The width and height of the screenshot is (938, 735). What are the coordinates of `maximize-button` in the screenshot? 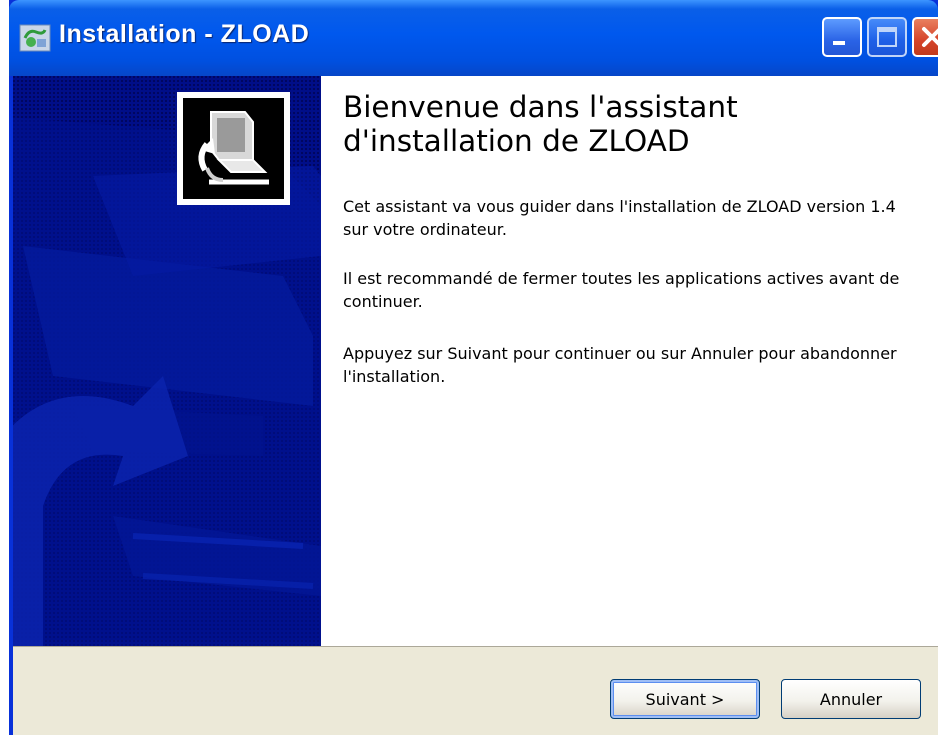 It's located at (887, 37).